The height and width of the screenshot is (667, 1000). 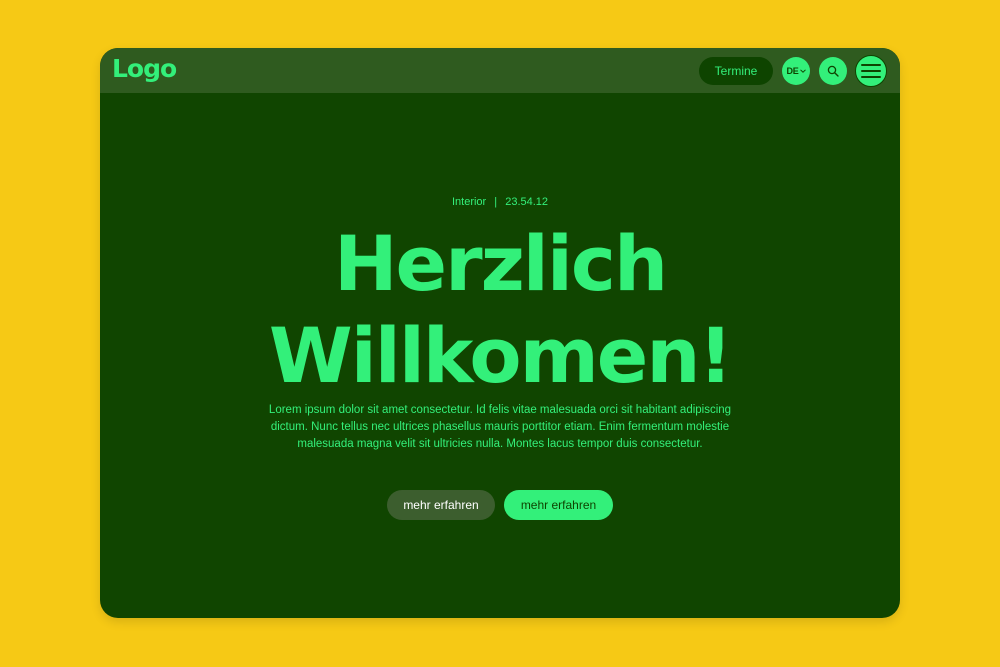 I want to click on search-button, so click(x=833, y=71).